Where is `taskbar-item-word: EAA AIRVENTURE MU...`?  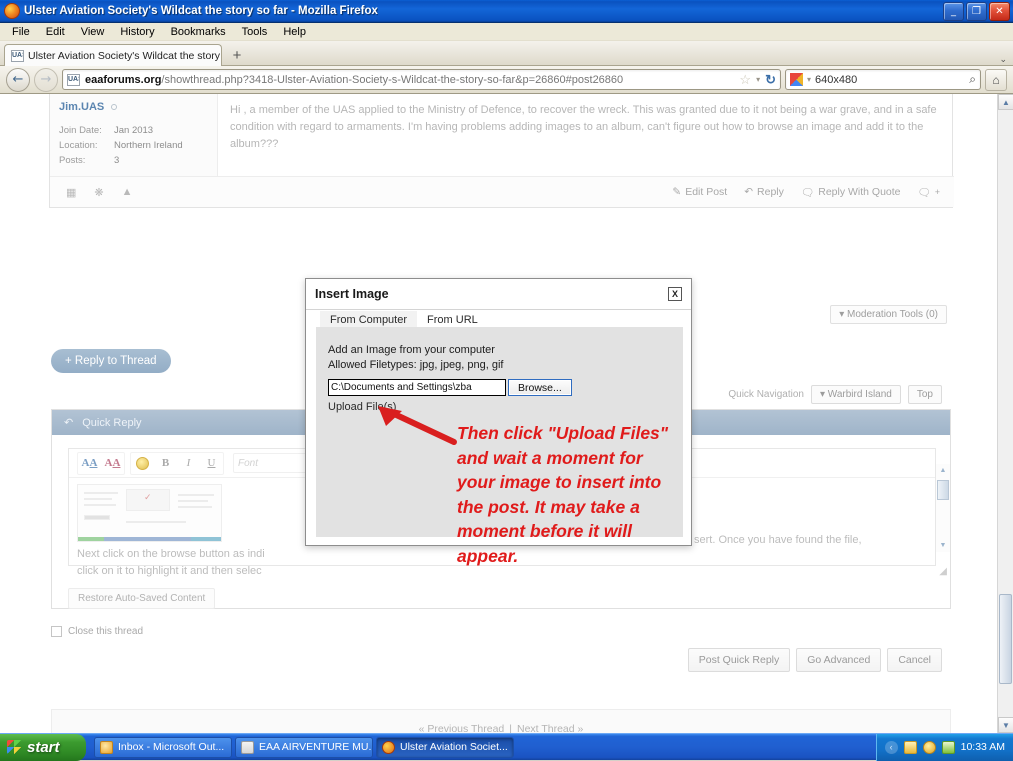 taskbar-item-word: EAA AIRVENTURE MU... is located at coordinates (304, 747).